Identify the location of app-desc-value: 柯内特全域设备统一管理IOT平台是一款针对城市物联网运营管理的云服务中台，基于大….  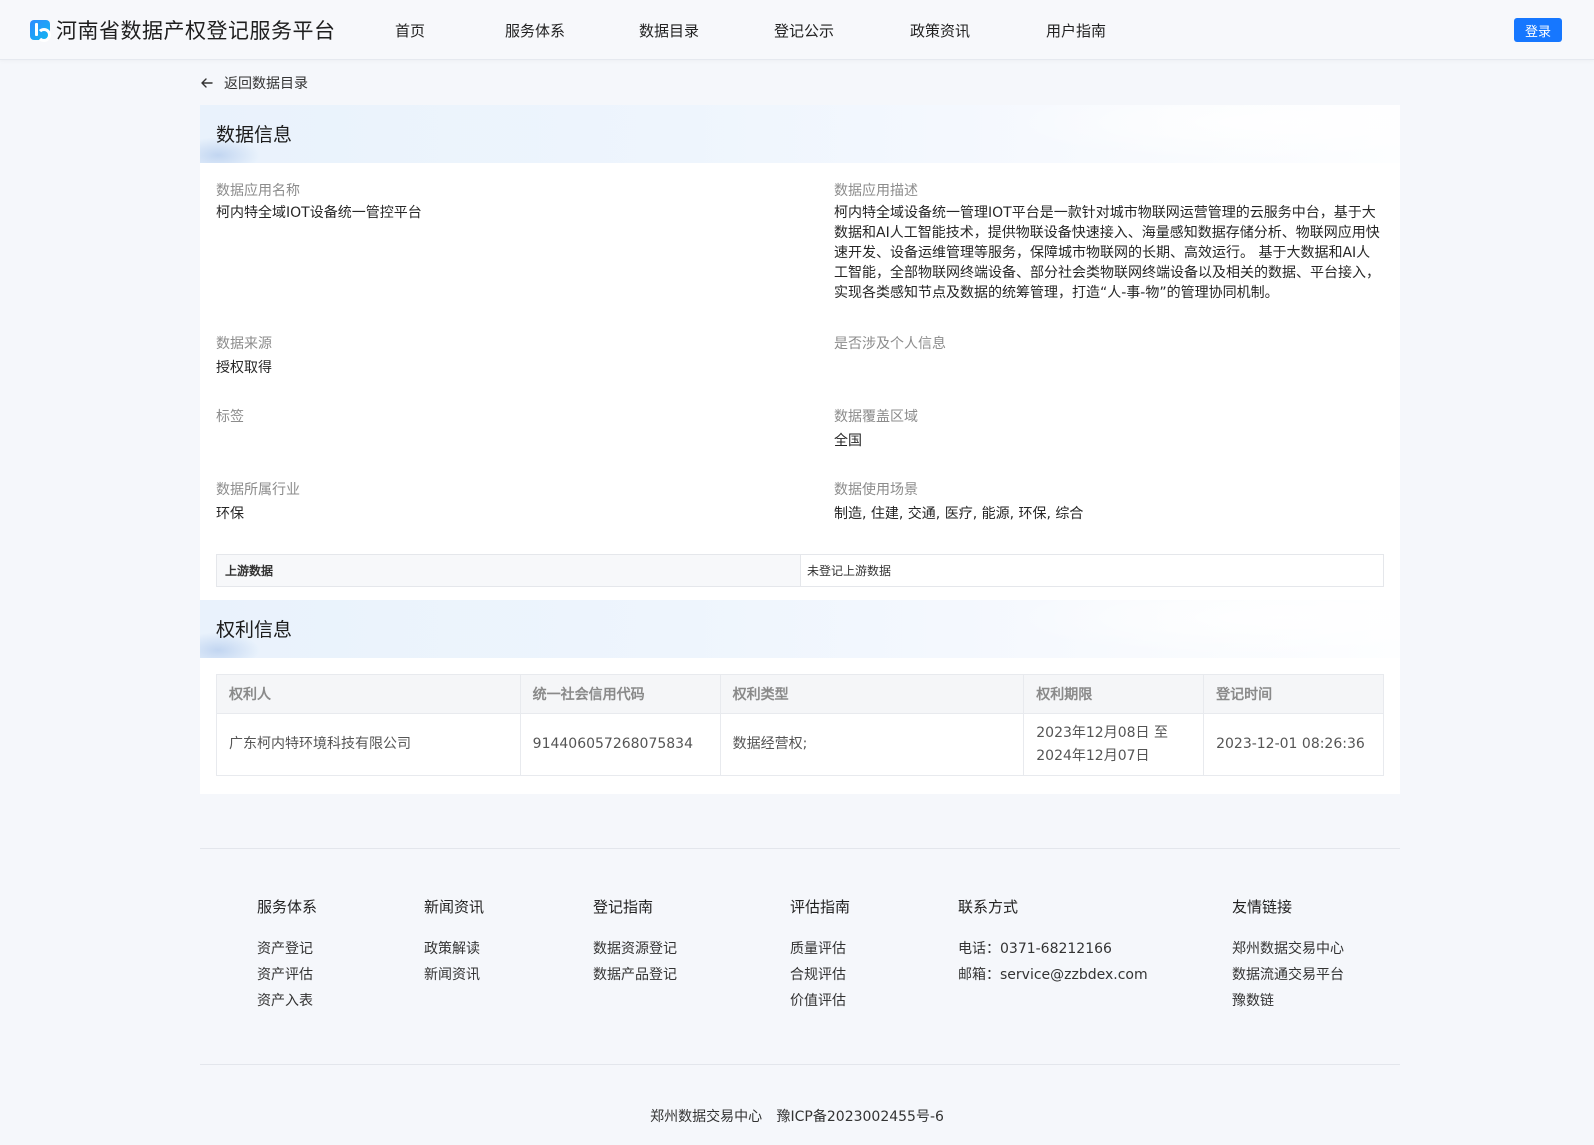
(1107, 253).